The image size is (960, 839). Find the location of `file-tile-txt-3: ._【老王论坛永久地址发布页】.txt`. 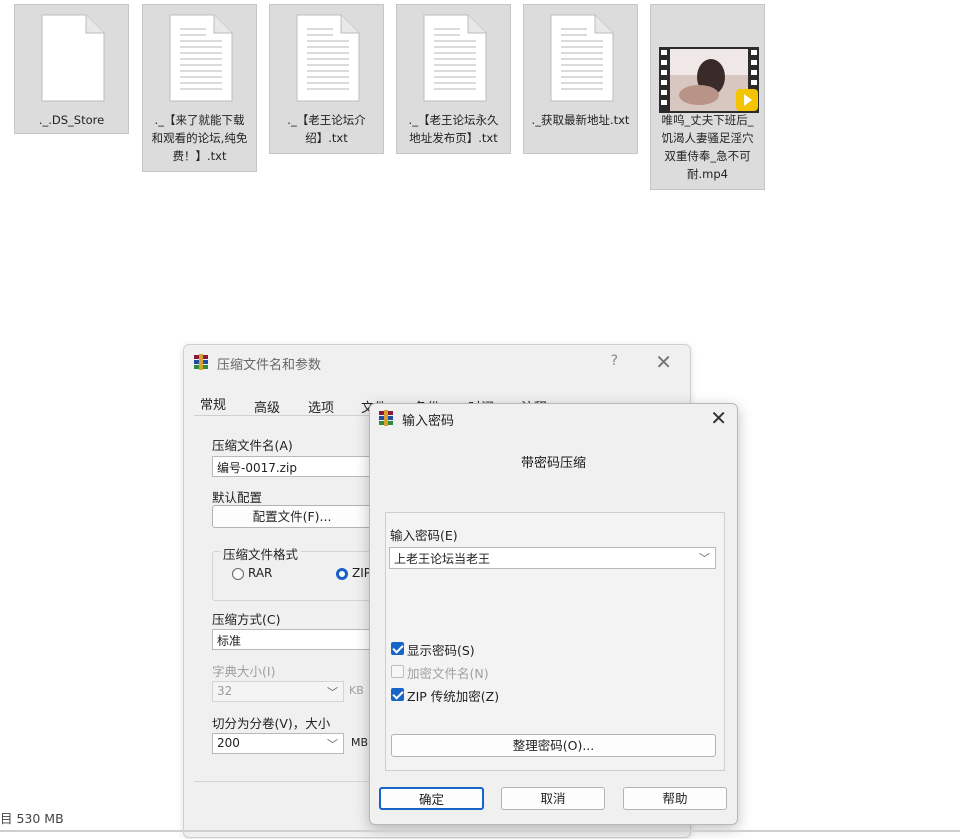

file-tile-txt-3: ._【老王论坛永久地址发布页】.txt is located at coordinates (453, 79).